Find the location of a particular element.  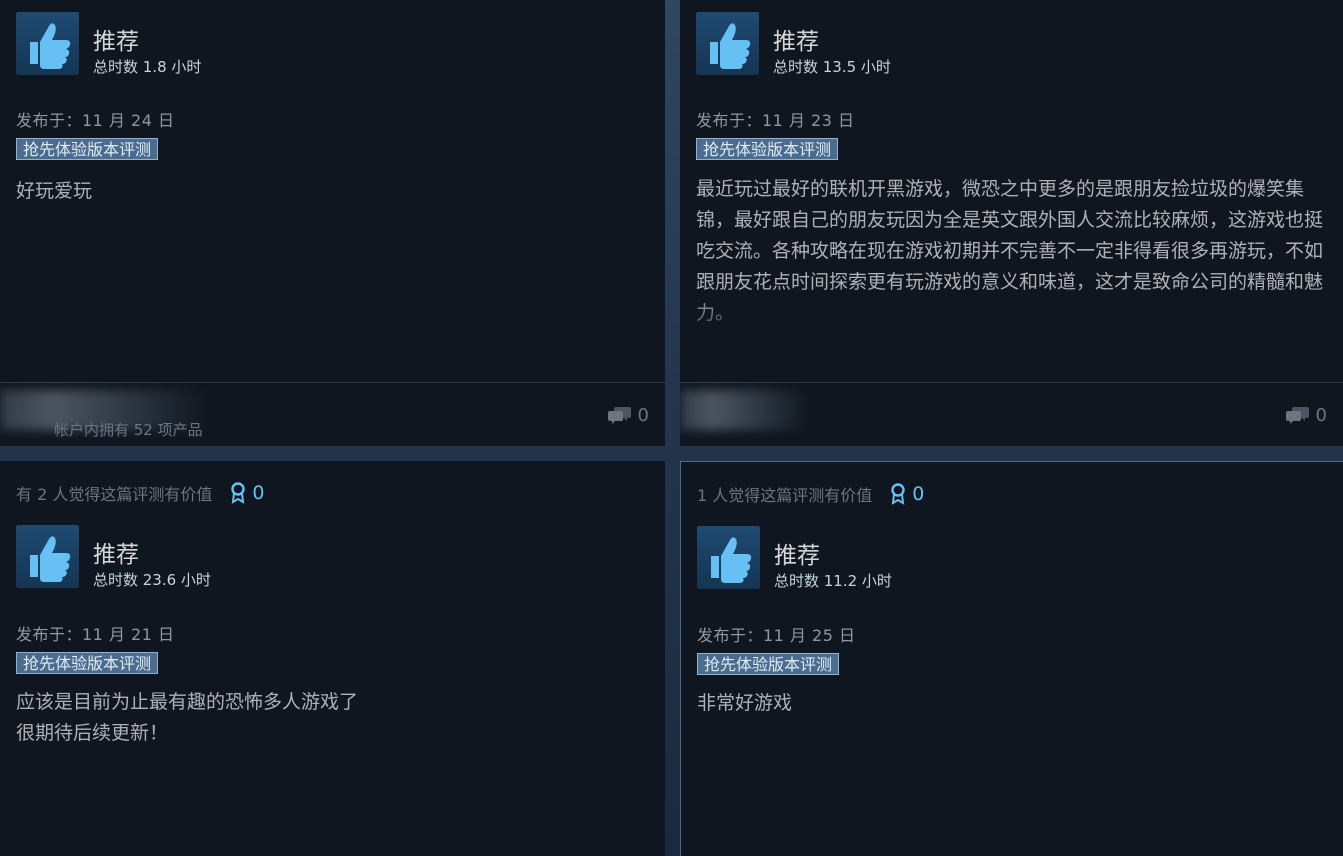

posted-date: 发布于：11 月 24 日 is located at coordinates (95, 120).